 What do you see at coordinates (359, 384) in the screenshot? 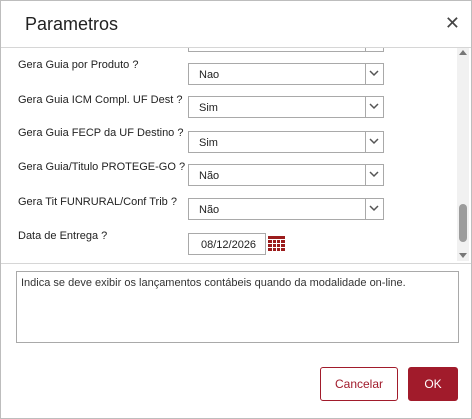
I see `cancel-button: Cancelar` at bounding box center [359, 384].